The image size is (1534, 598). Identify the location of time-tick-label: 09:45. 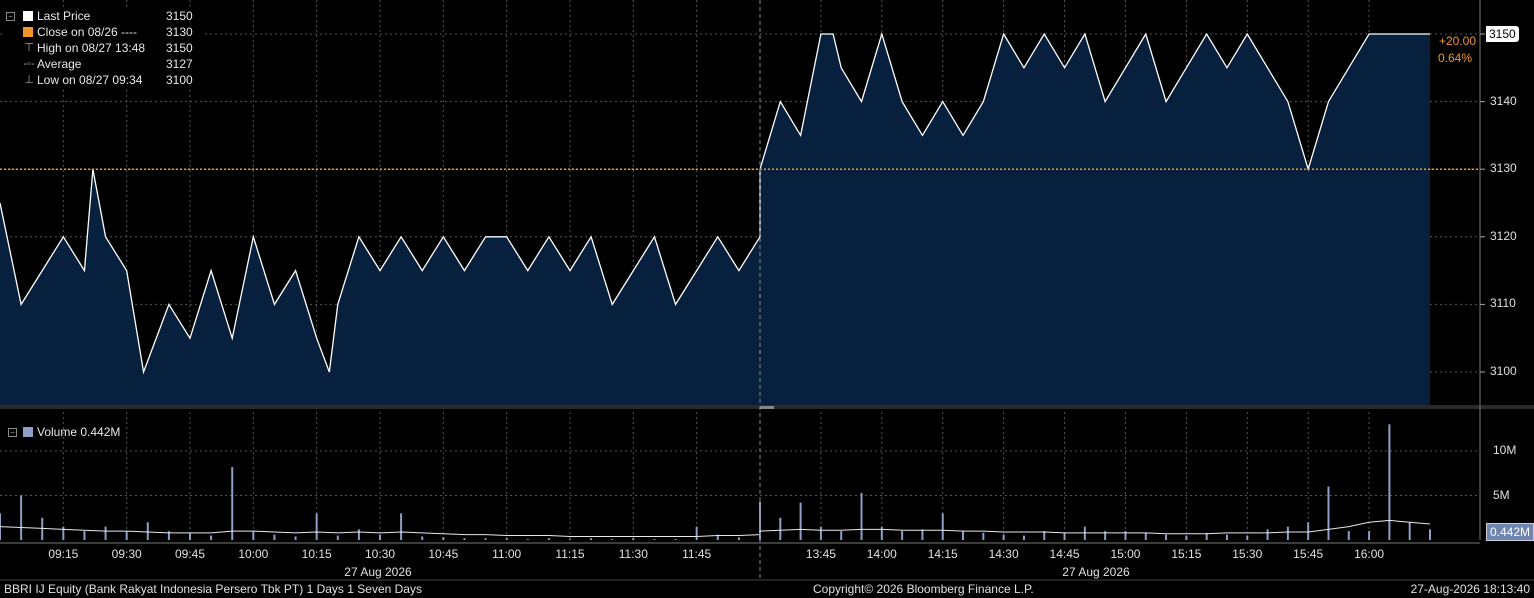
(190, 554).